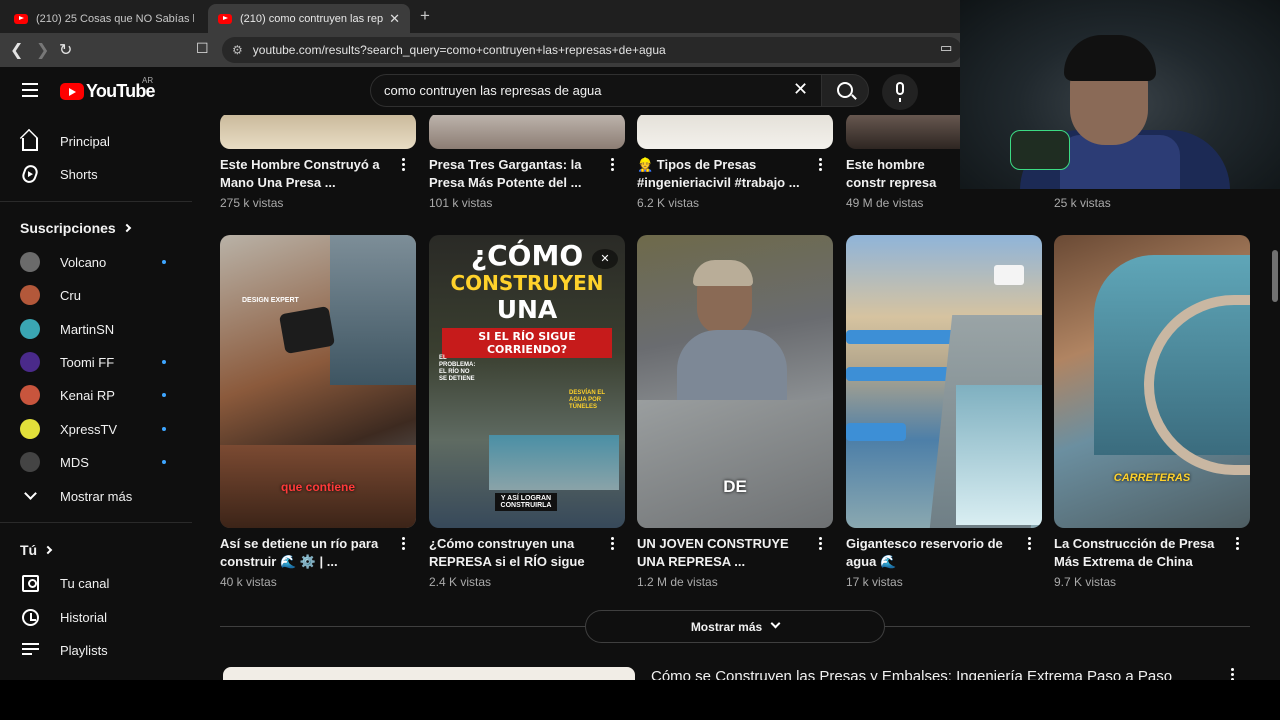 The image size is (1280, 720). Describe the element at coordinates (96, 462) in the screenshot. I see `sidebar-sub-mds: MDS` at that location.